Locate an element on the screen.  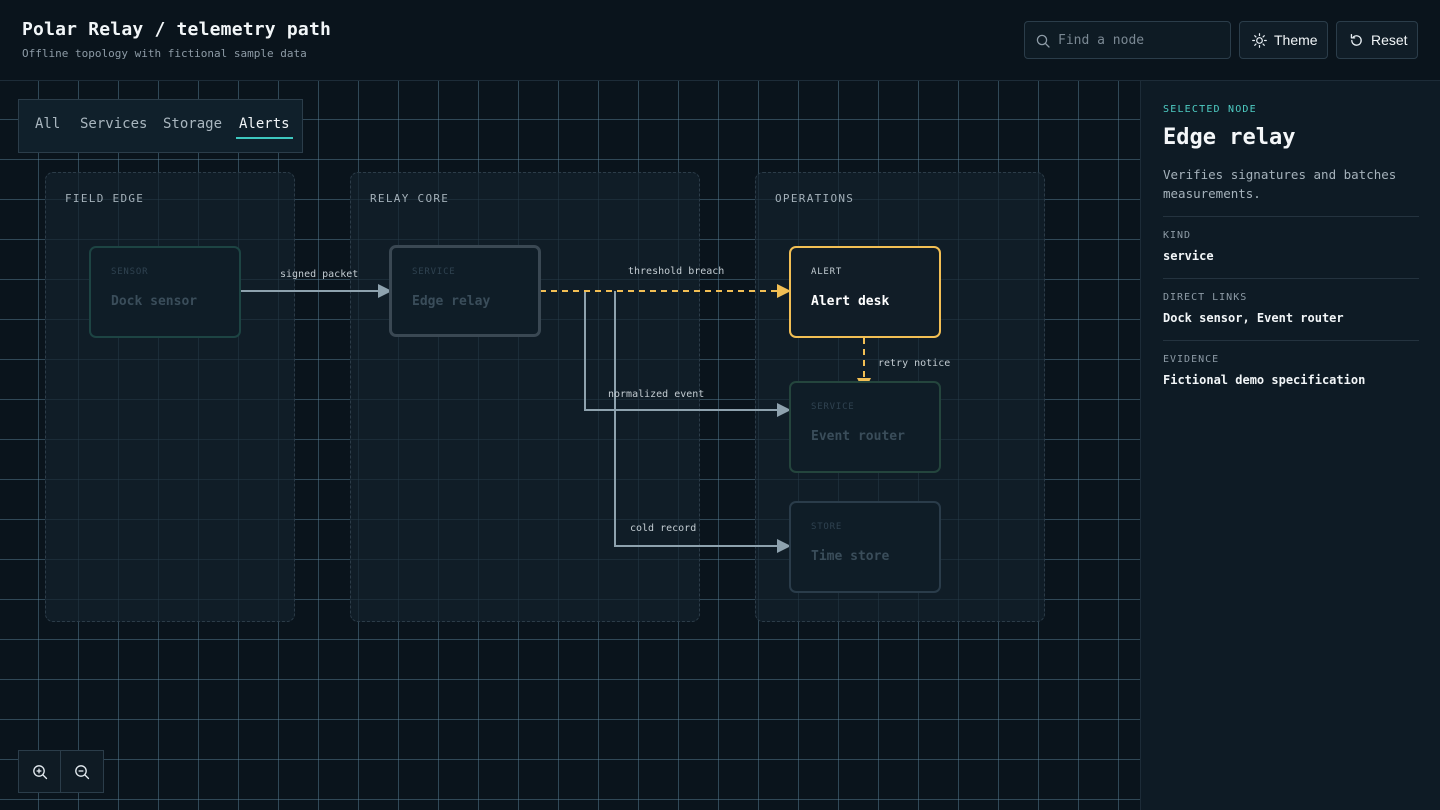
node-name: Edge relay is located at coordinates (451, 301).